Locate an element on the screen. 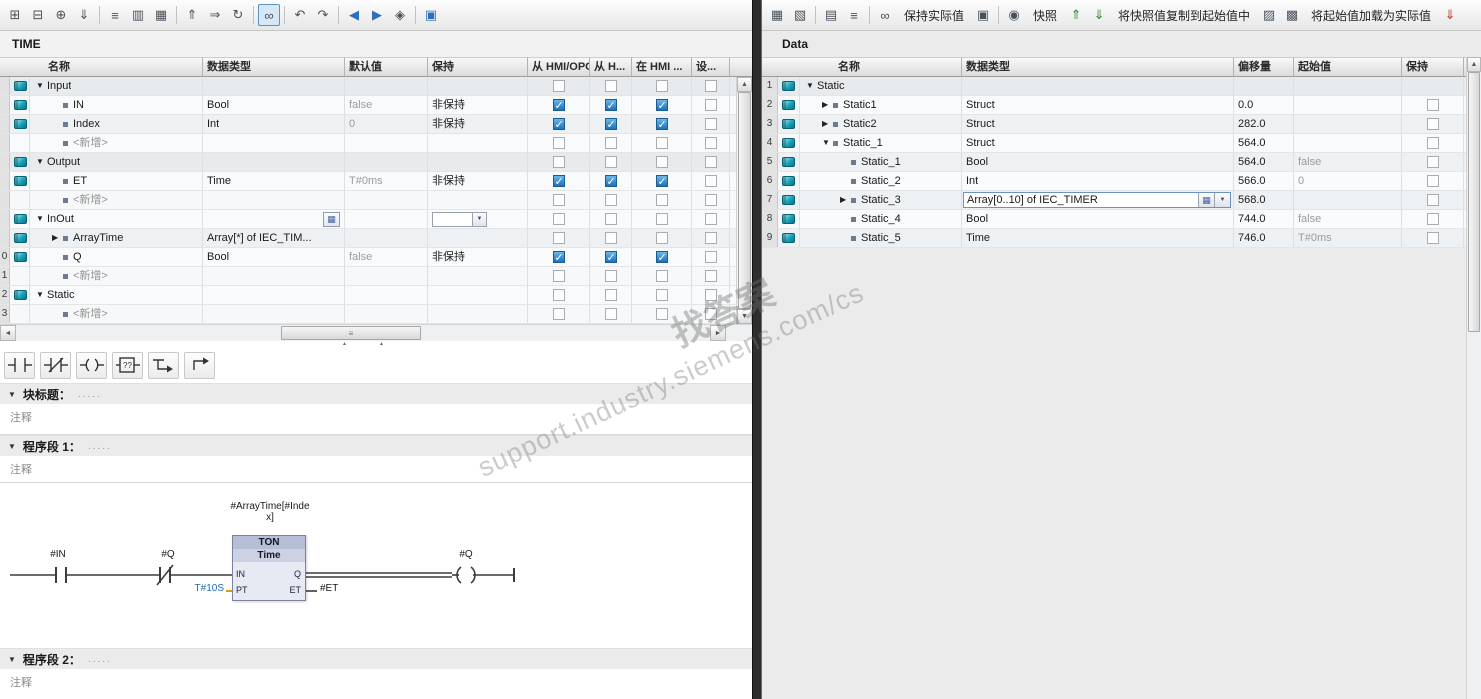 The image size is (1481, 699). empty-box-icon: ?? is located at coordinates (127, 365).